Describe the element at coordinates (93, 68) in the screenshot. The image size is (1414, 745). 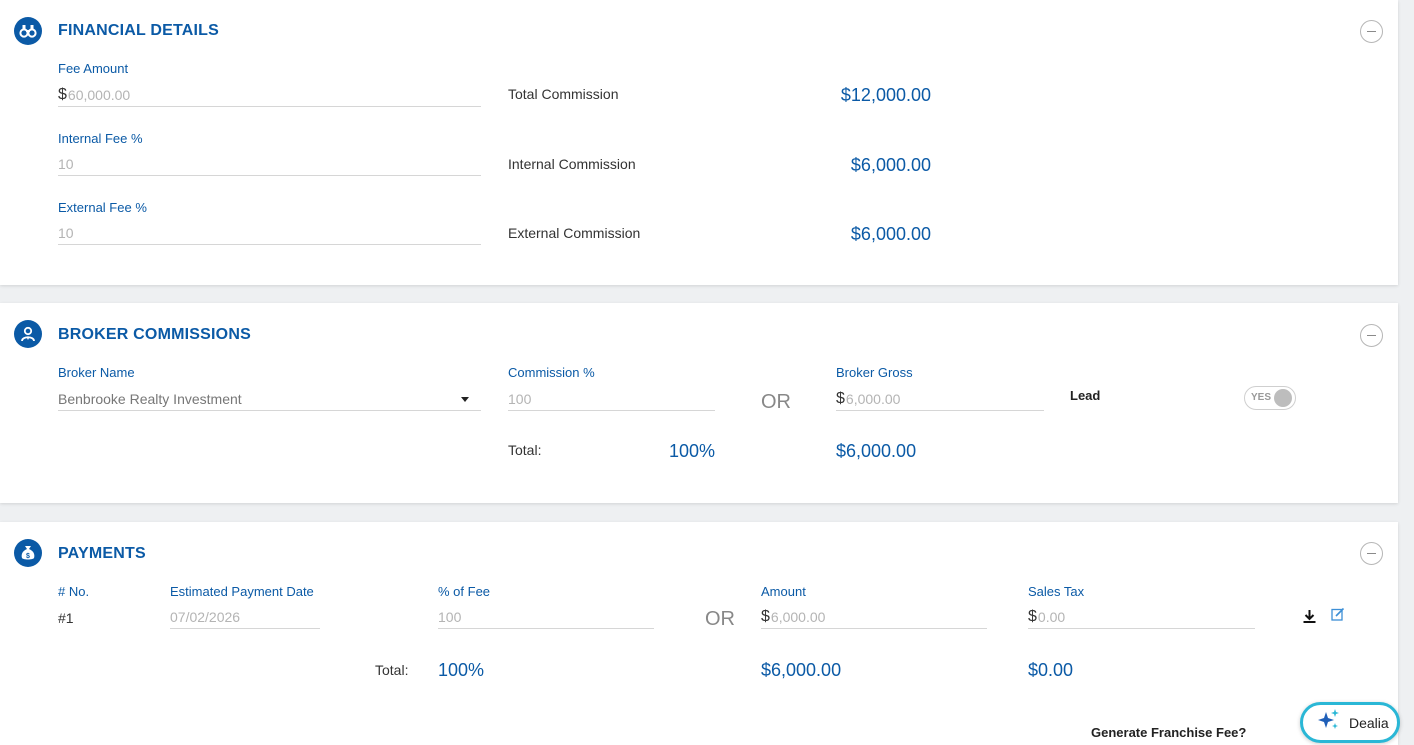
I see `fee-amount-label: Fee Amount` at that location.